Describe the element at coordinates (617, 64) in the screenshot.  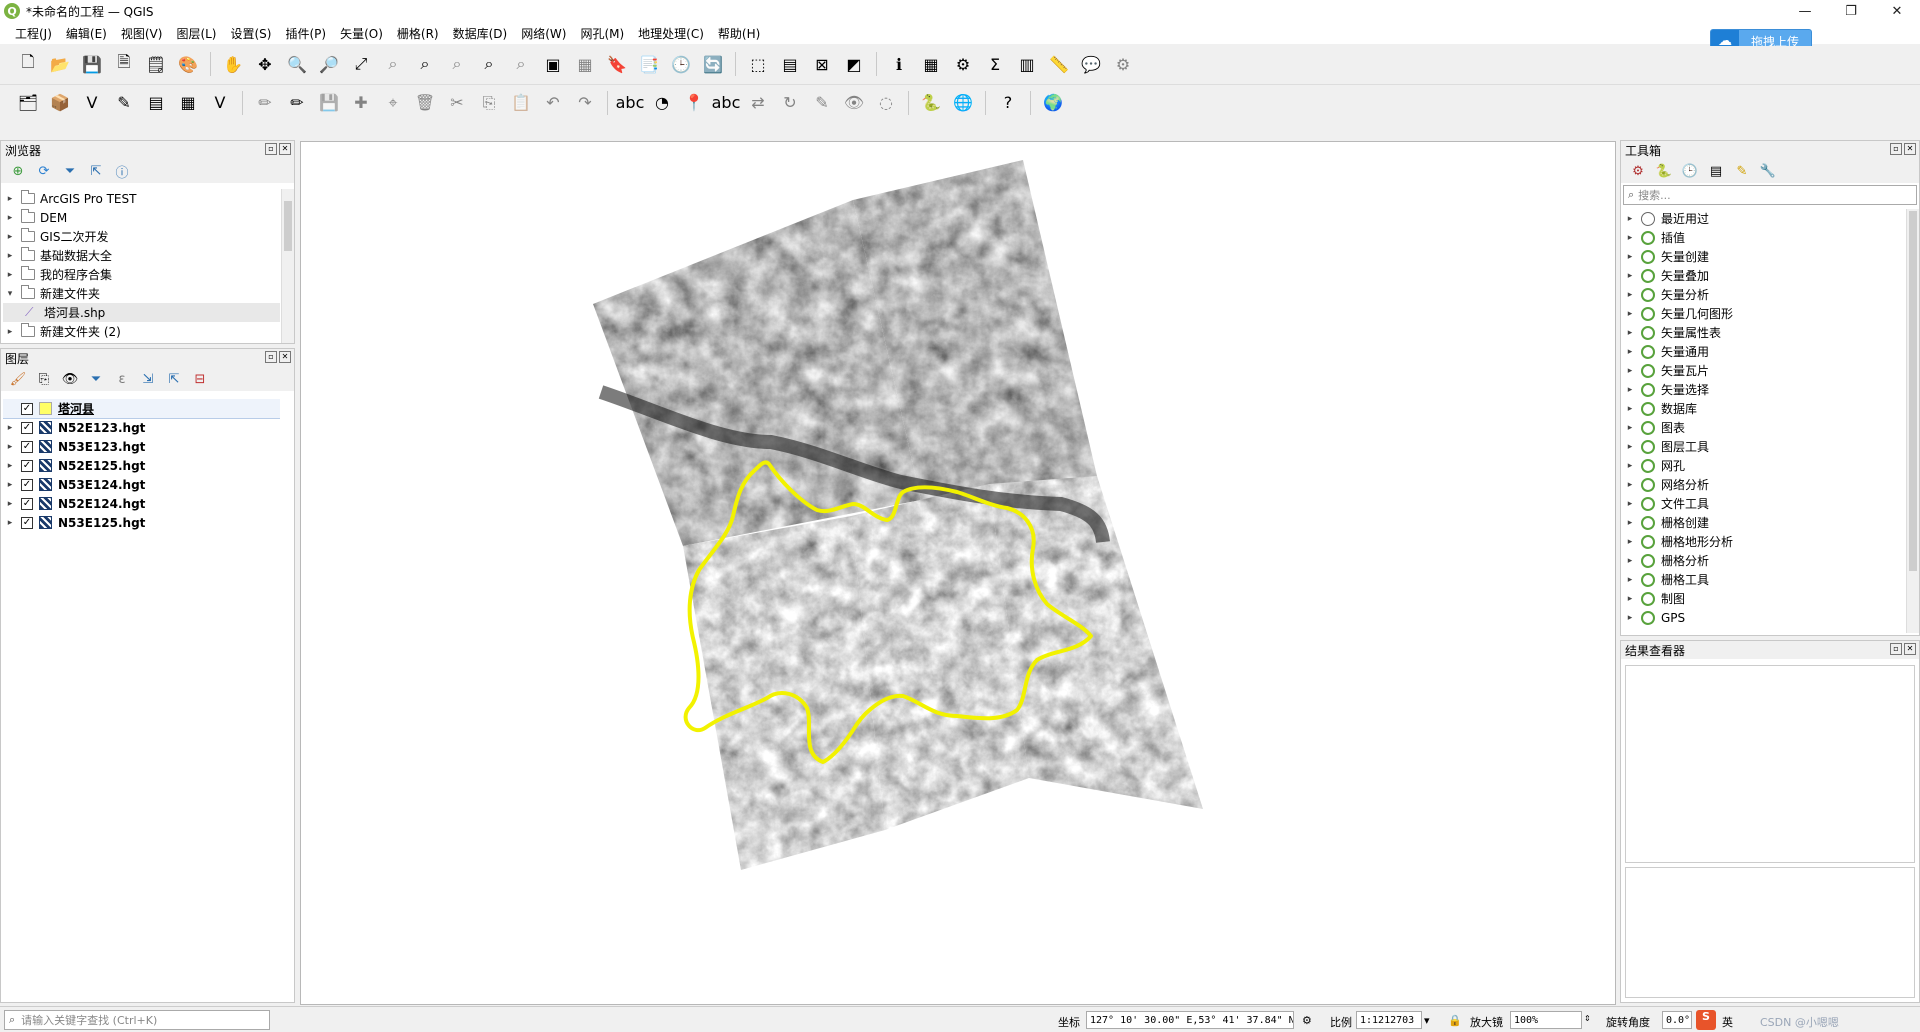
I see `bookmark-icon: 🔖` at that location.